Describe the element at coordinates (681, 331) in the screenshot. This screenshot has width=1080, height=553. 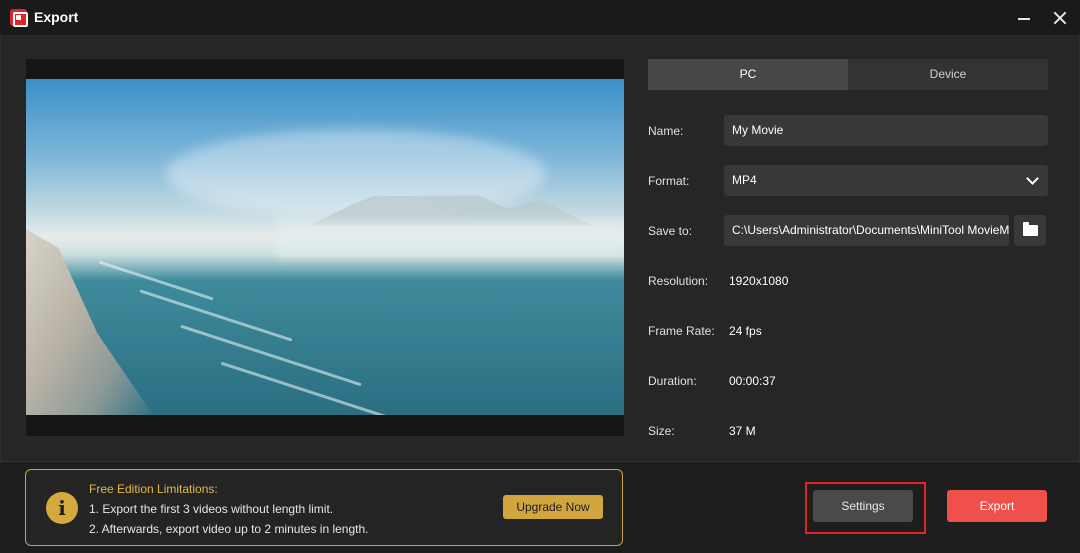
I see `frame-rate-label: Frame Rate:` at that location.